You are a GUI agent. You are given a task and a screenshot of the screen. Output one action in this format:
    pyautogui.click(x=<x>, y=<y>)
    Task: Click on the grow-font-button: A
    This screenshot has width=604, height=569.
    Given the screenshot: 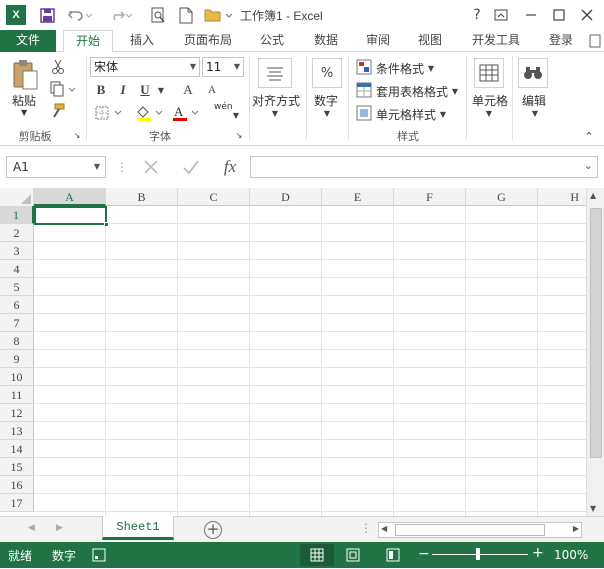 What is the action you would take?
    pyautogui.click(x=188, y=90)
    